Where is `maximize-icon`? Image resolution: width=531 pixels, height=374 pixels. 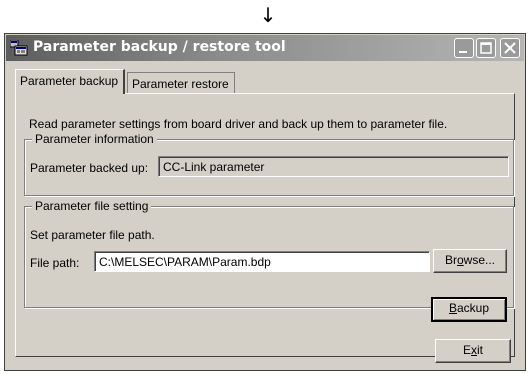
maximize-icon is located at coordinates (486, 48).